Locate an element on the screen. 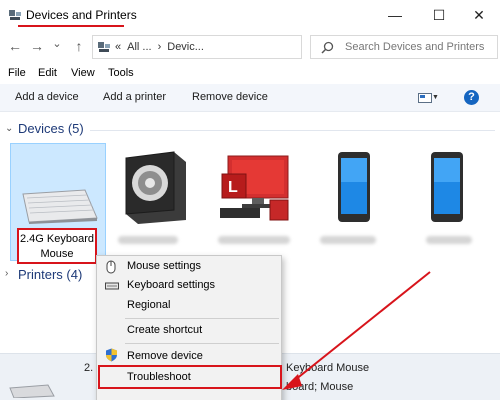 Image resolution: width=500 pixels, height=400 pixels. collapse-chevron-icon: ⌄ is located at coordinates (9, 128).